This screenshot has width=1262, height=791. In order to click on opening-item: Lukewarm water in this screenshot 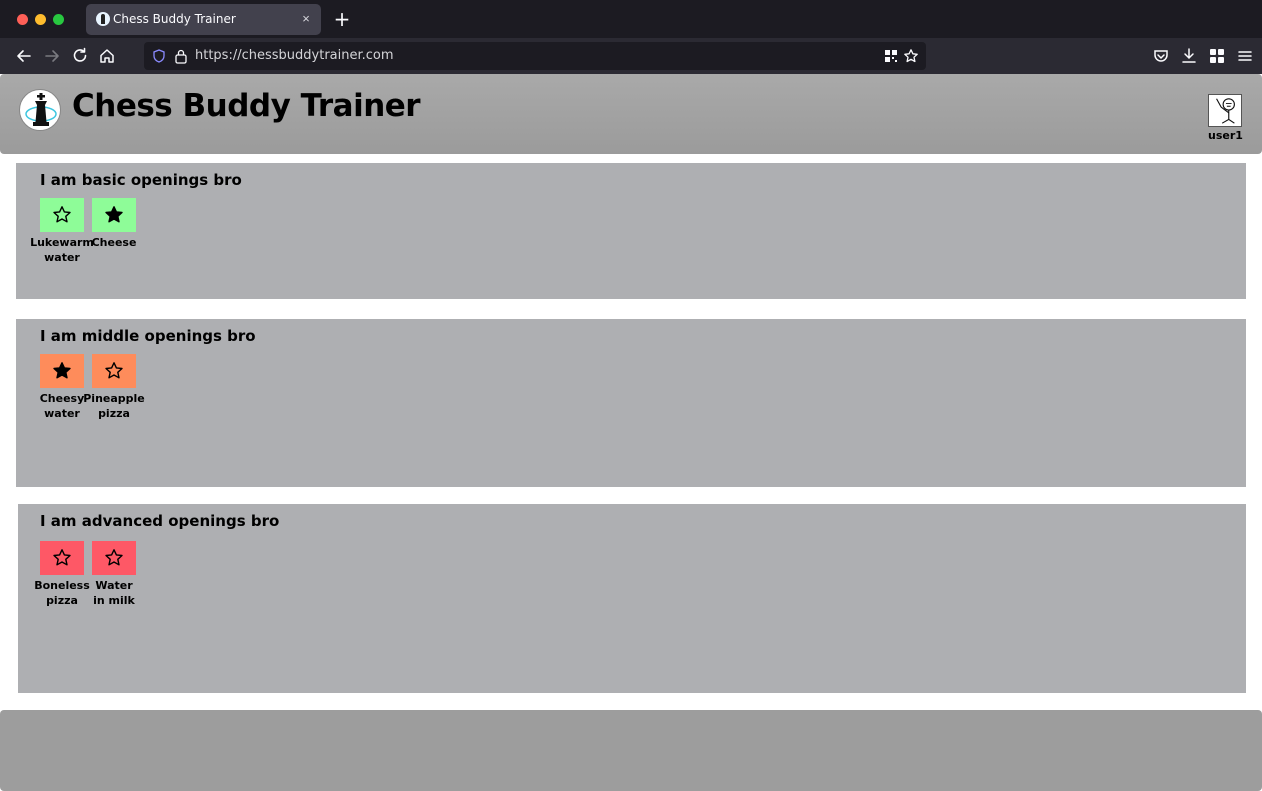, I will do `click(62, 231)`.